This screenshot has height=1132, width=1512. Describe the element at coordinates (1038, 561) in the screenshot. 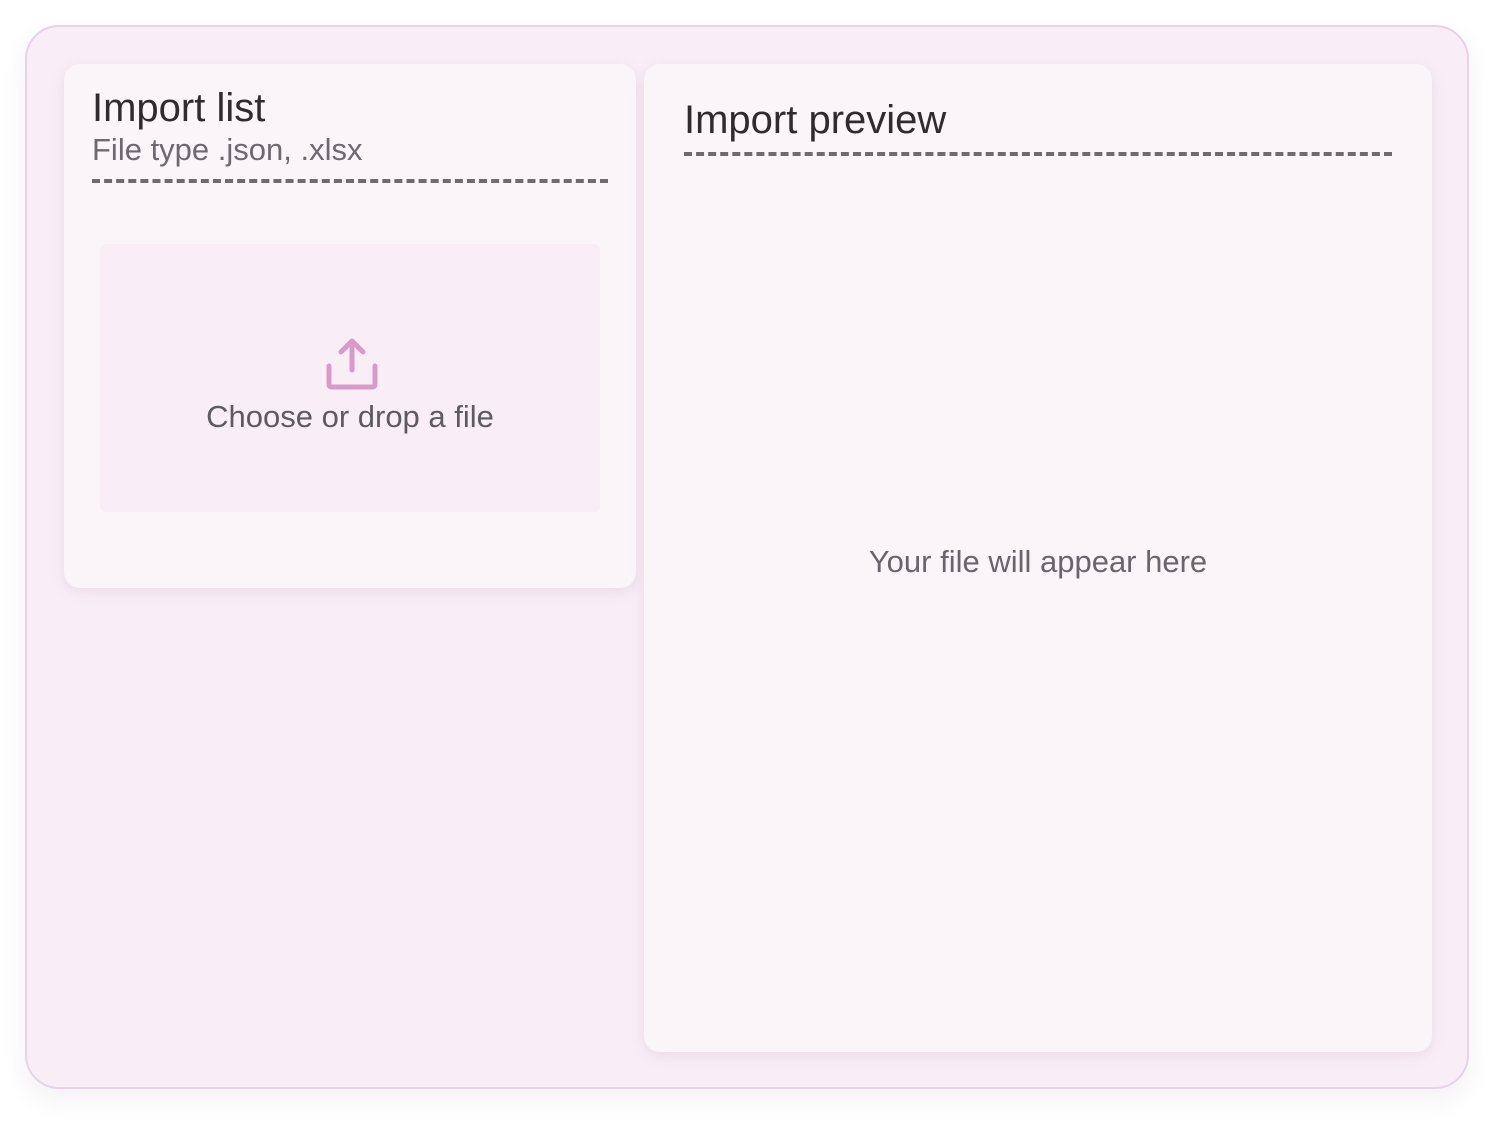

I see `preview-empty-state: Your file will appear here` at that location.